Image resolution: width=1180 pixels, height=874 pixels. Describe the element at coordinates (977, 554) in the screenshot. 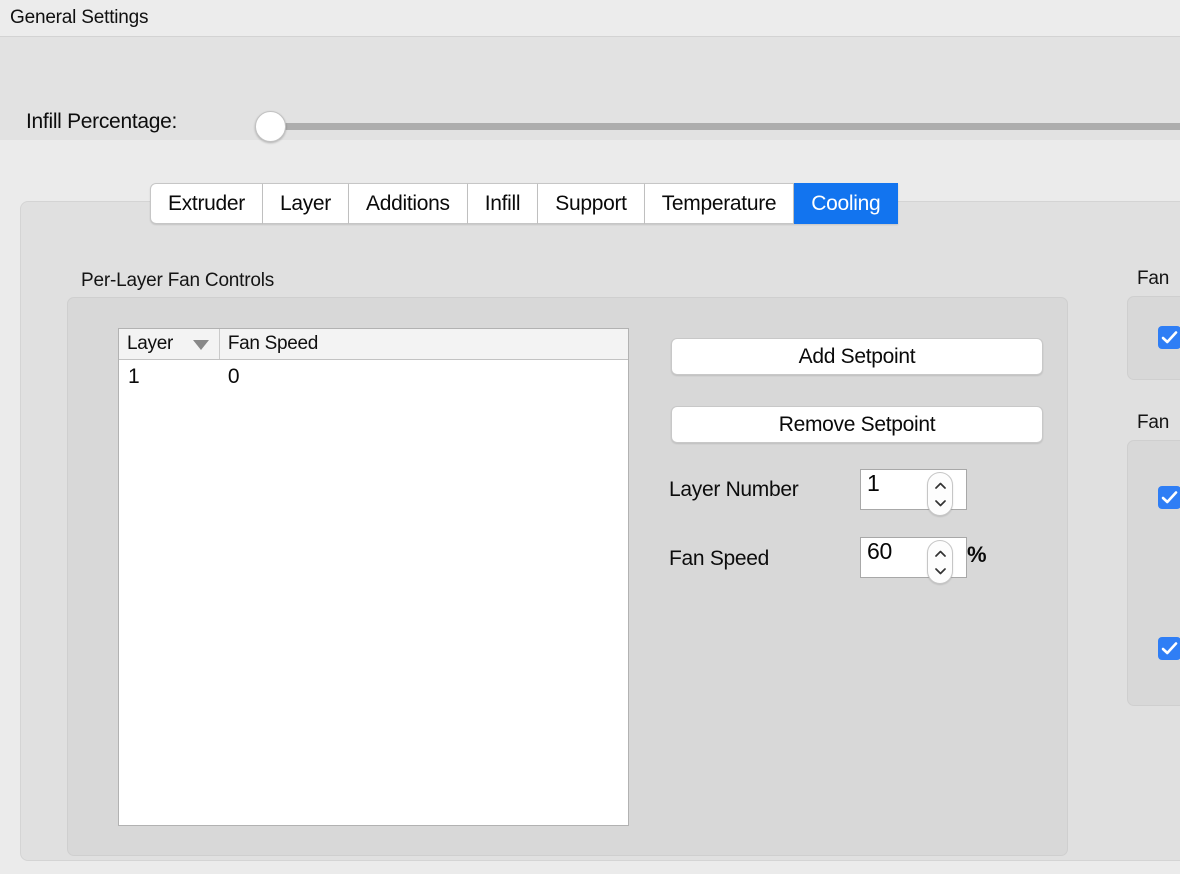

I see `fan-speed-unit-label: %` at that location.